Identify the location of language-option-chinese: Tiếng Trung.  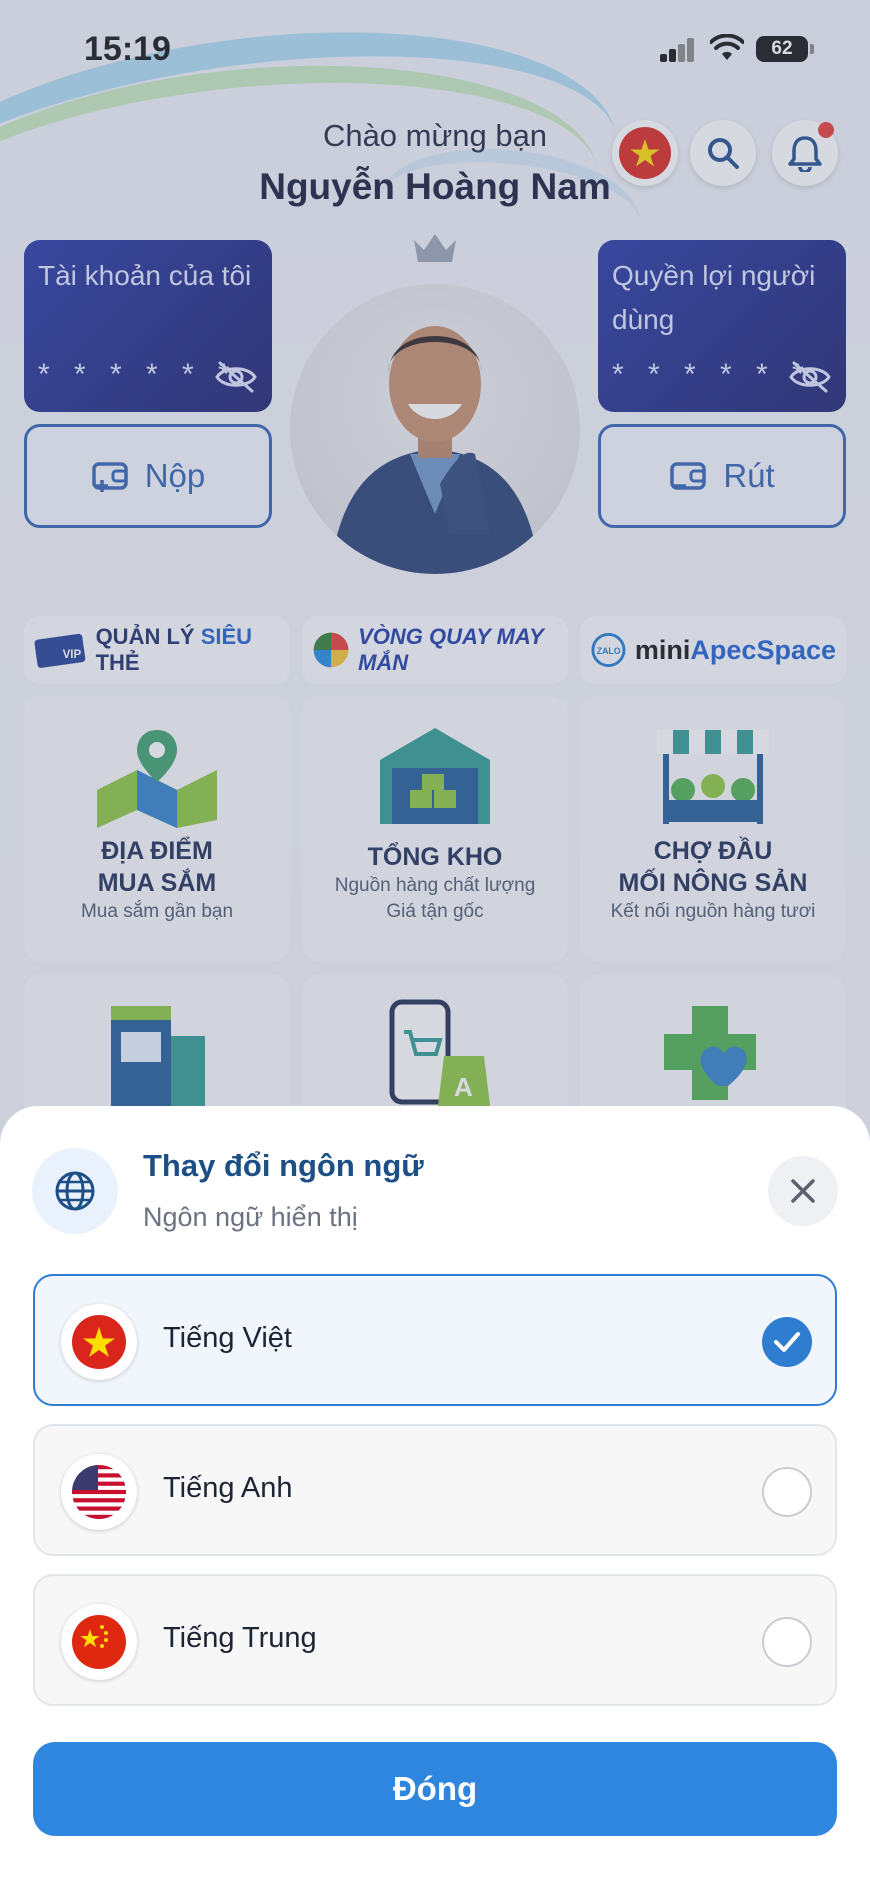
(435, 1640).